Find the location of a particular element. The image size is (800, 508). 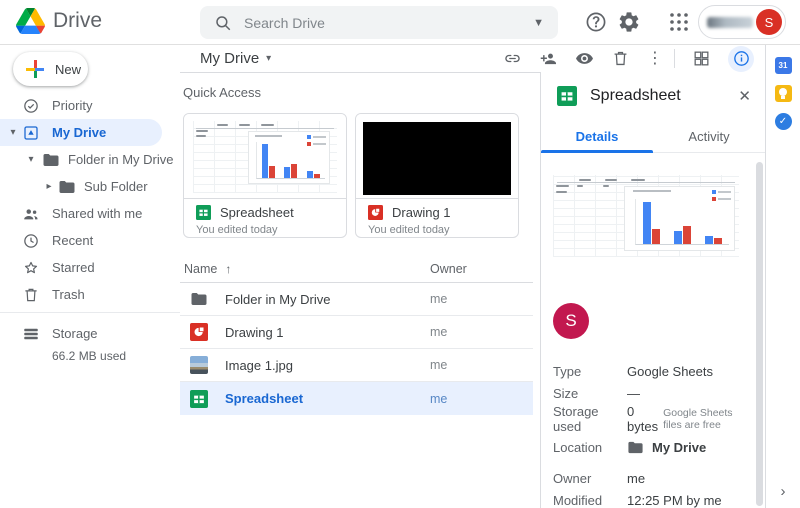

drive-logo: Drive is located at coordinates (59, 21).